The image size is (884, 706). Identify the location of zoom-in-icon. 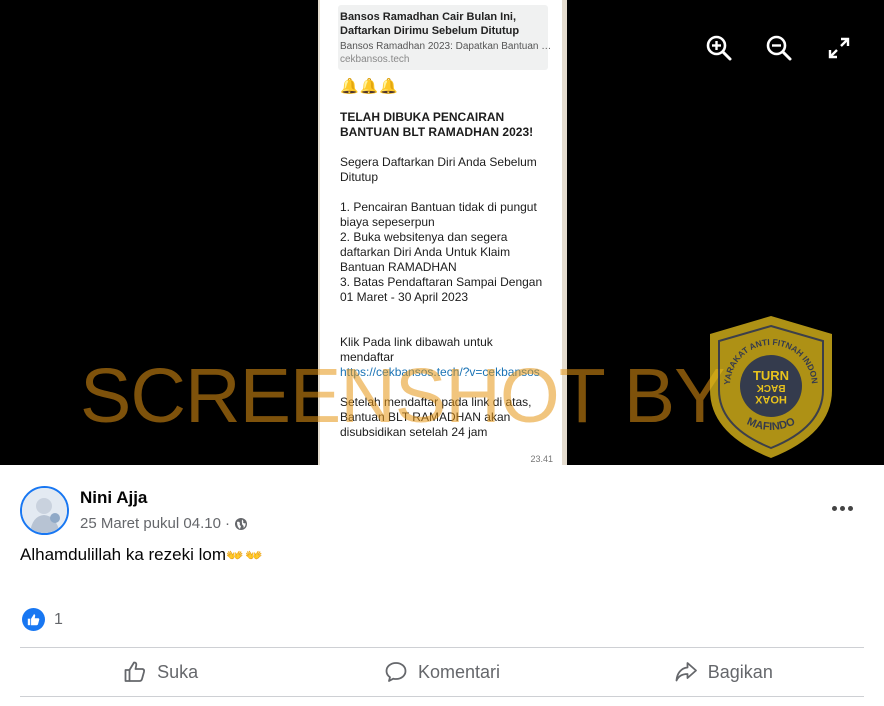
(719, 48).